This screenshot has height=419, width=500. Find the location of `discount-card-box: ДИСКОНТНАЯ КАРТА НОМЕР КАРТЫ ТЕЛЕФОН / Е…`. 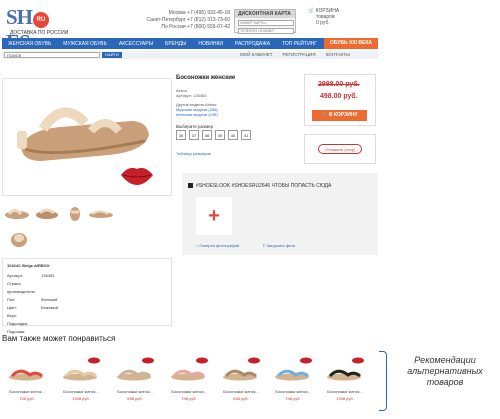

discount-card-box: ДИСКОНТНАЯ КАРТА НОМЕР КАРТЫ ТЕЛЕФОН / Е… is located at coordinates (265, 21).